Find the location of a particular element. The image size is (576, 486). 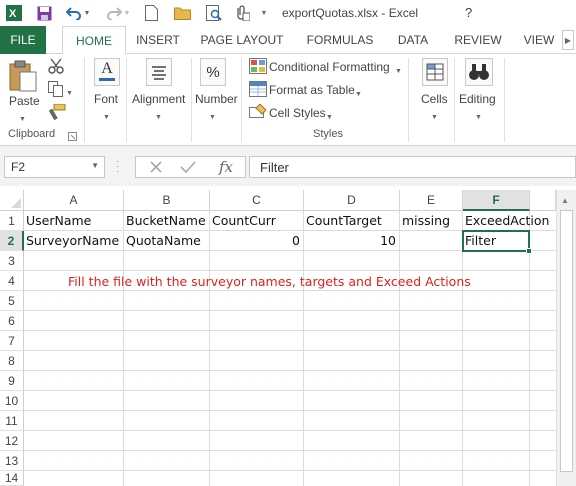

attach-icon is located at coordinates (242, 13).